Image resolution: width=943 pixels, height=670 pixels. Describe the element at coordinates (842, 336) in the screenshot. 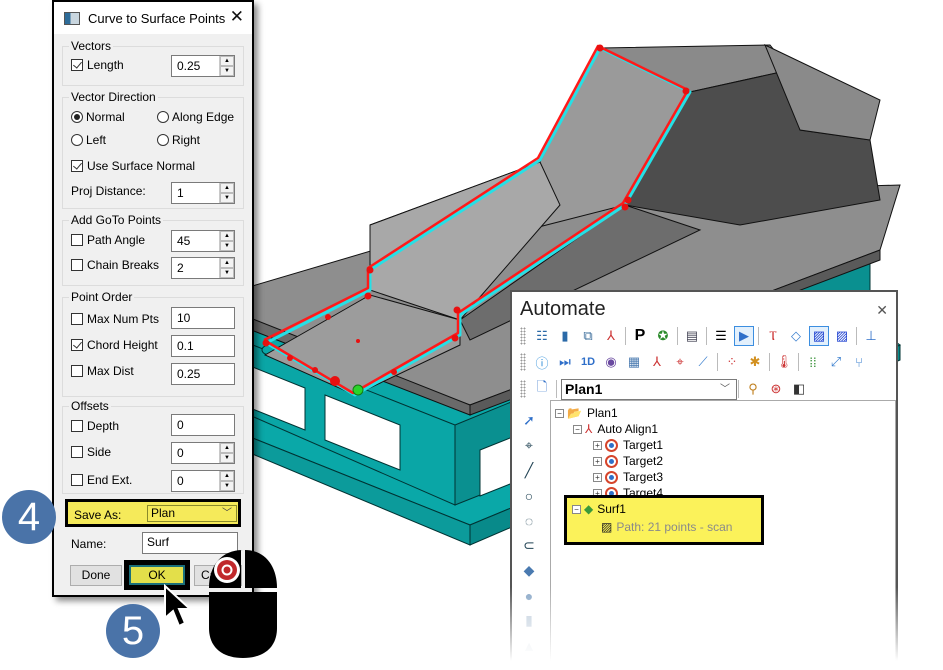

I see `scan-path-colored-icon: ▨` at that location.